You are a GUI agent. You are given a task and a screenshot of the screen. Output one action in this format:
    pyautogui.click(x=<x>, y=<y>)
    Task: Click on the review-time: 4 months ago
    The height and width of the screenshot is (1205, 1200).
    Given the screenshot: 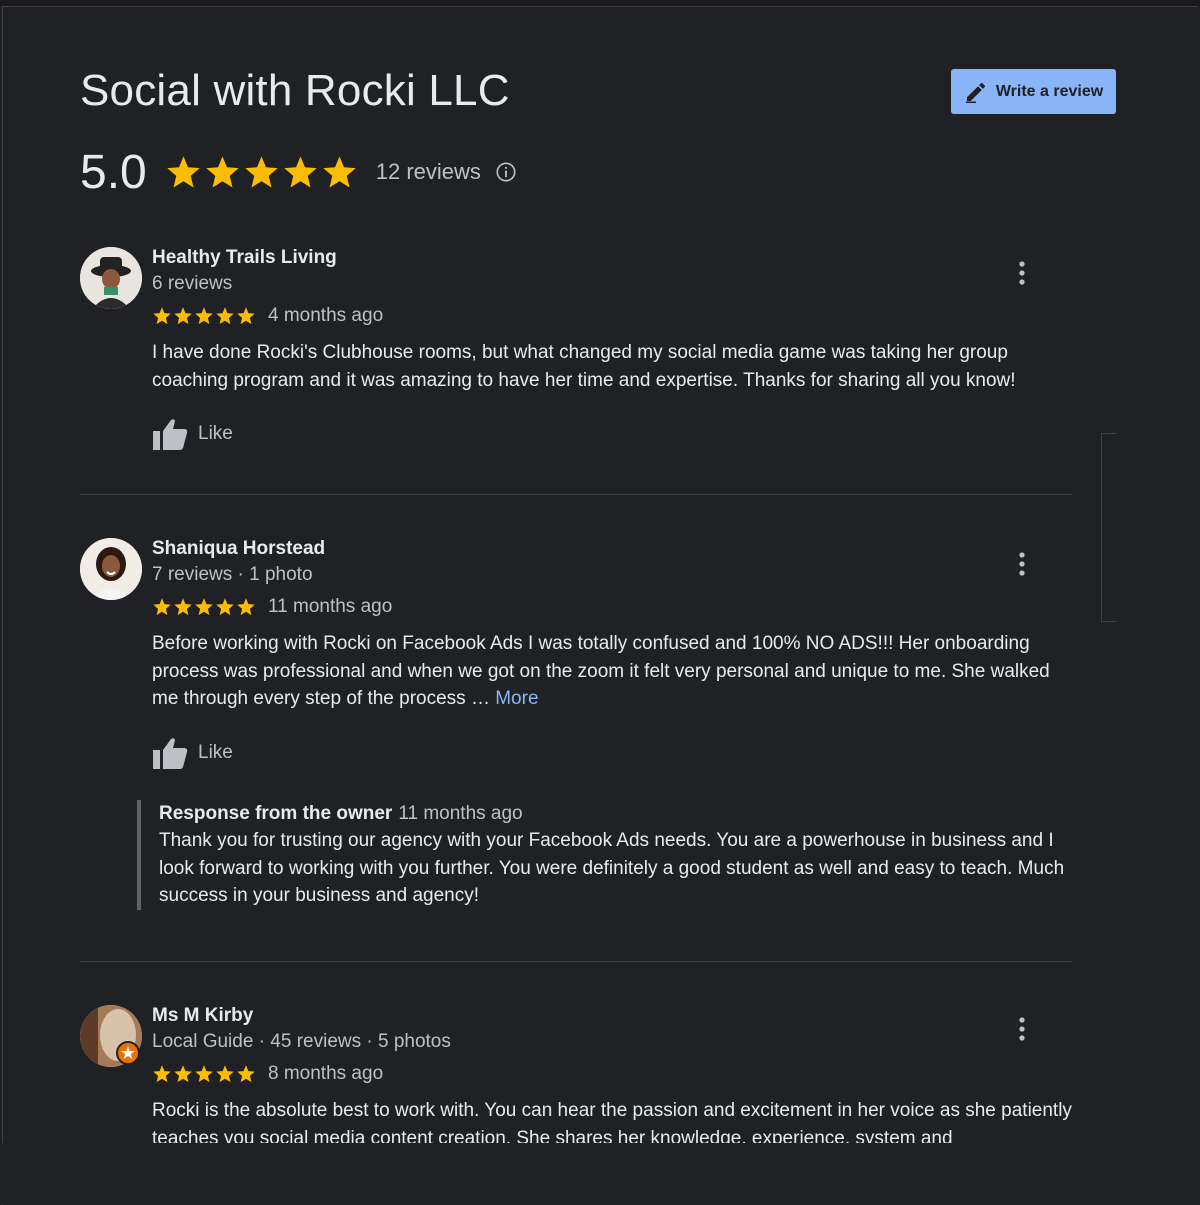 What is the action you would take?
    pyautogui.click(x=326, y=315)
    